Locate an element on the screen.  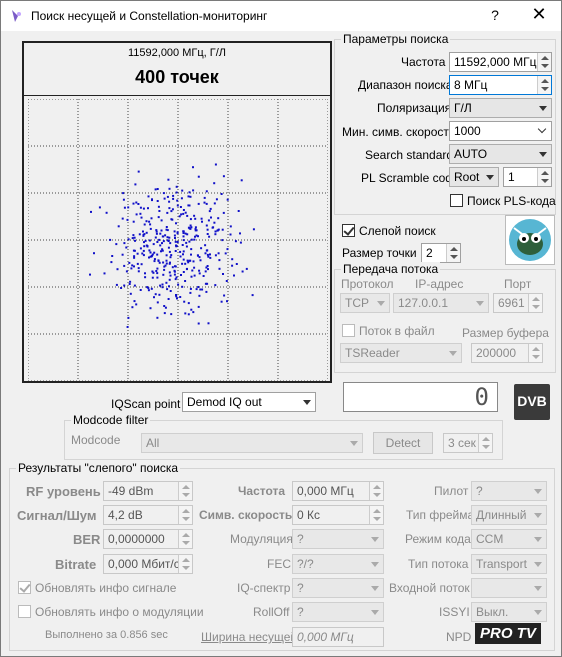
protocol-select: TCP is located at coordinates (365, 303).